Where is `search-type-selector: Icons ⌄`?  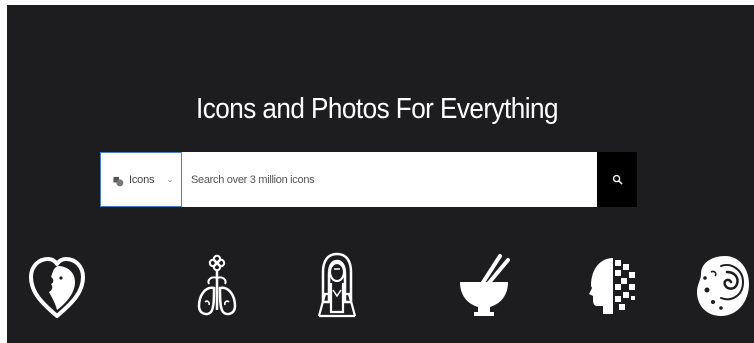
search-type-selector: Icons ⌄ is located at coordinates (141, 179).